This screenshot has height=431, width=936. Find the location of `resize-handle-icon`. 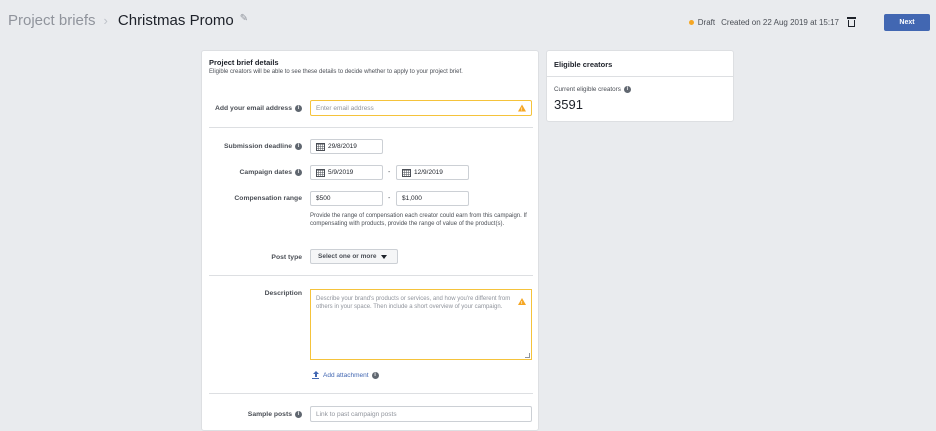

resize-handle-icon is located at coordinates (527, 355).